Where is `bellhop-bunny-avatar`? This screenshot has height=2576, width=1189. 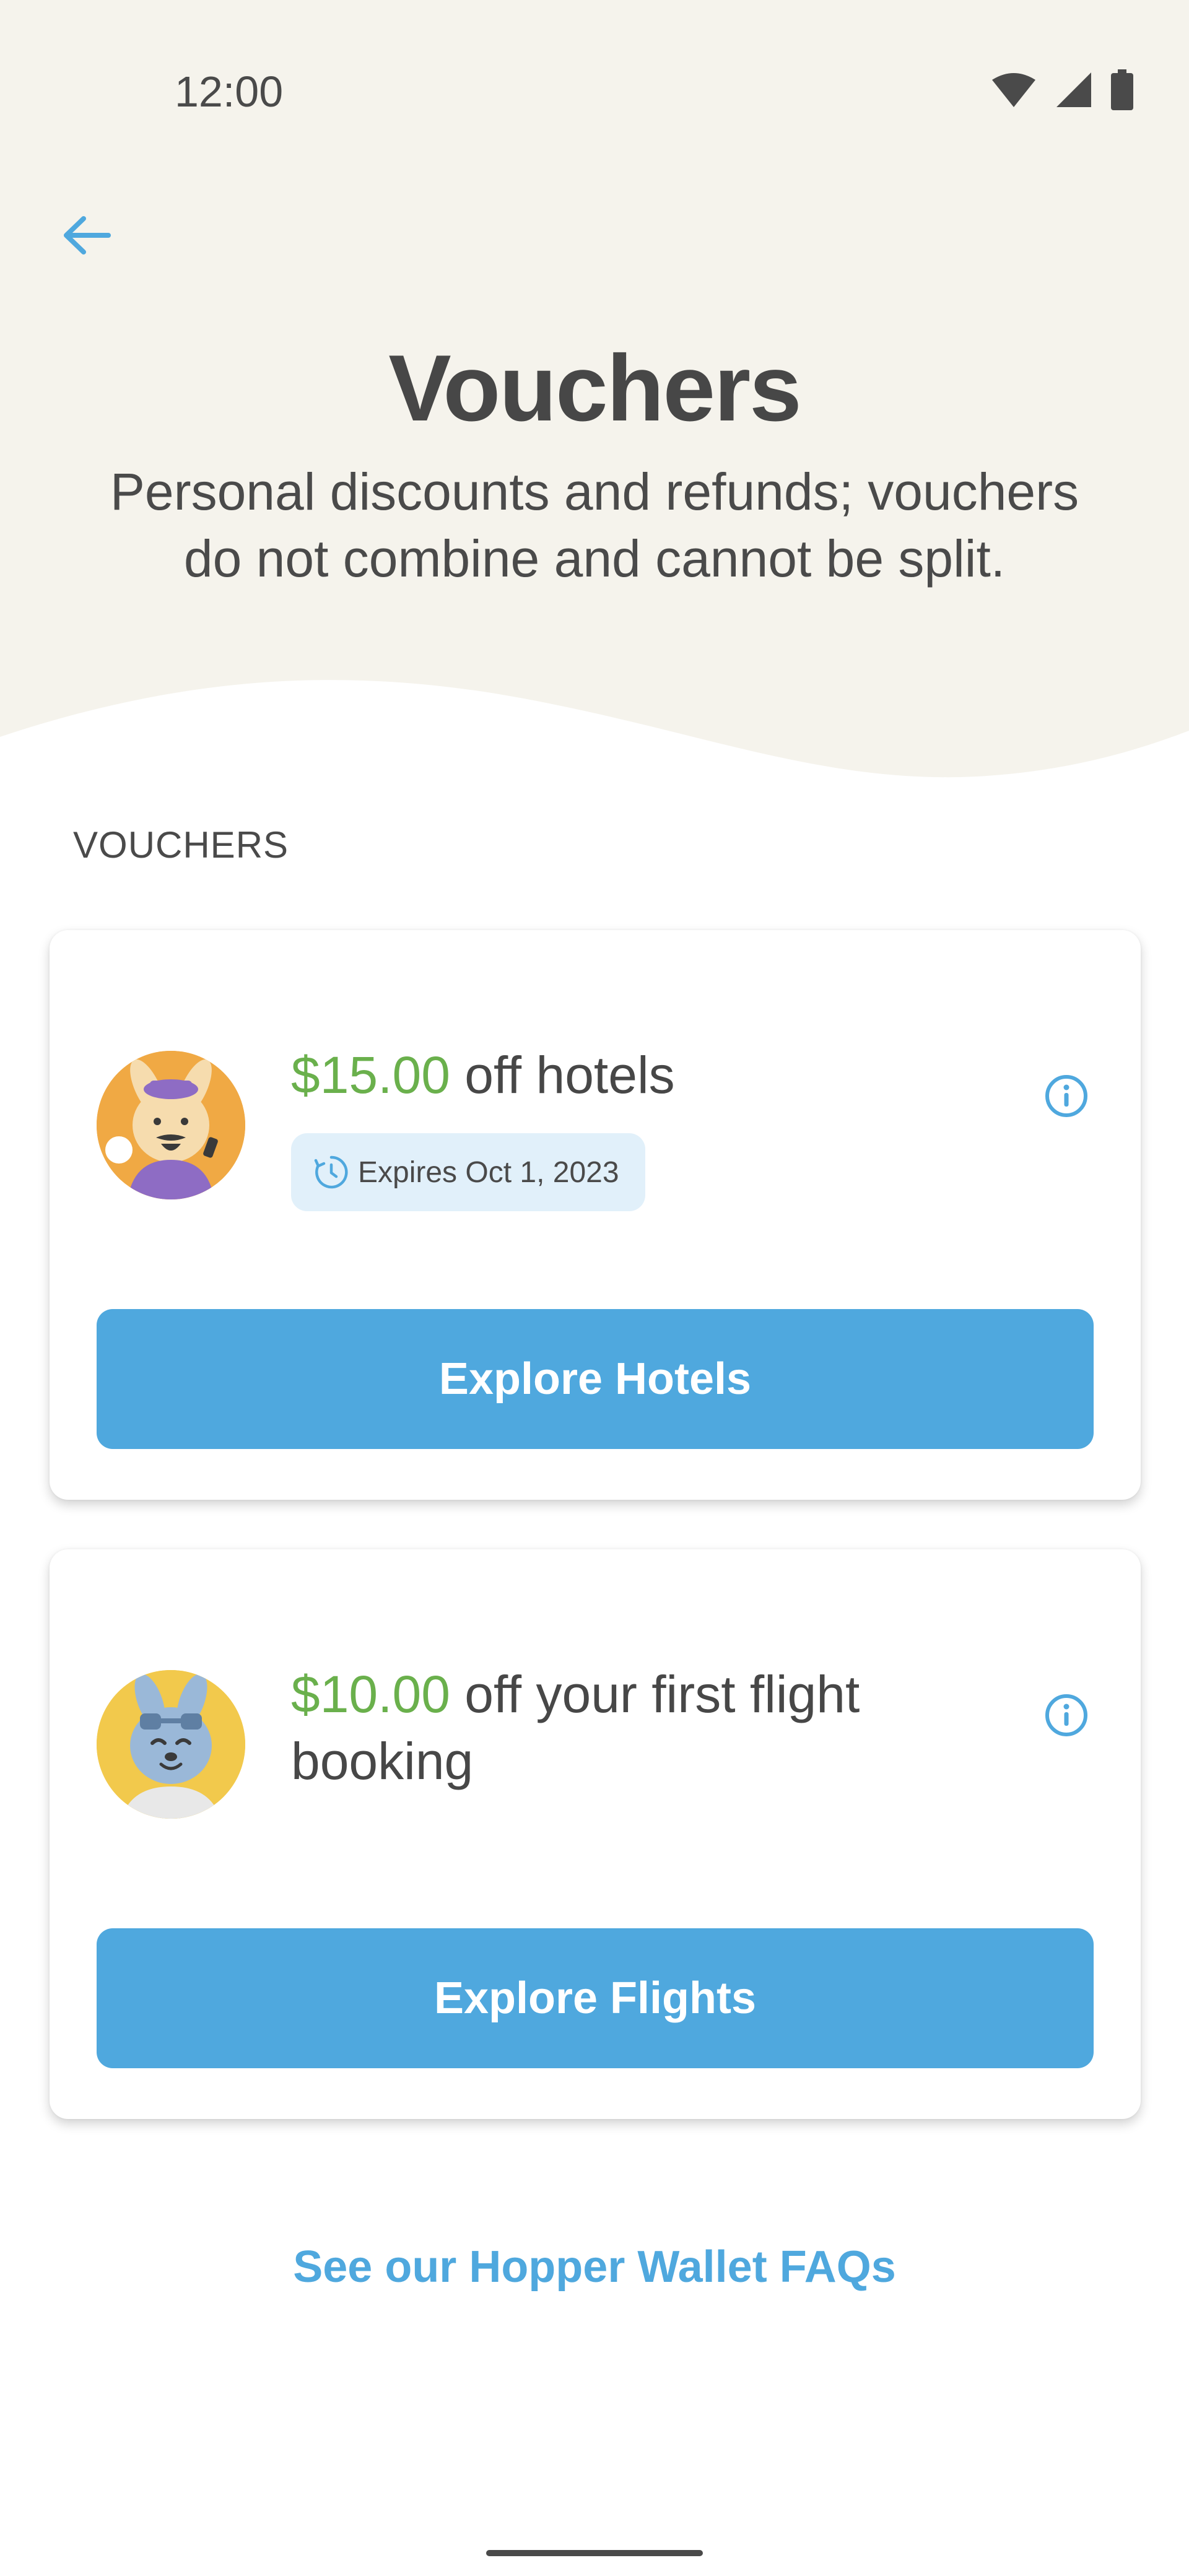 bellhop-bunny-avatar is located at coordinates (171, 1125).